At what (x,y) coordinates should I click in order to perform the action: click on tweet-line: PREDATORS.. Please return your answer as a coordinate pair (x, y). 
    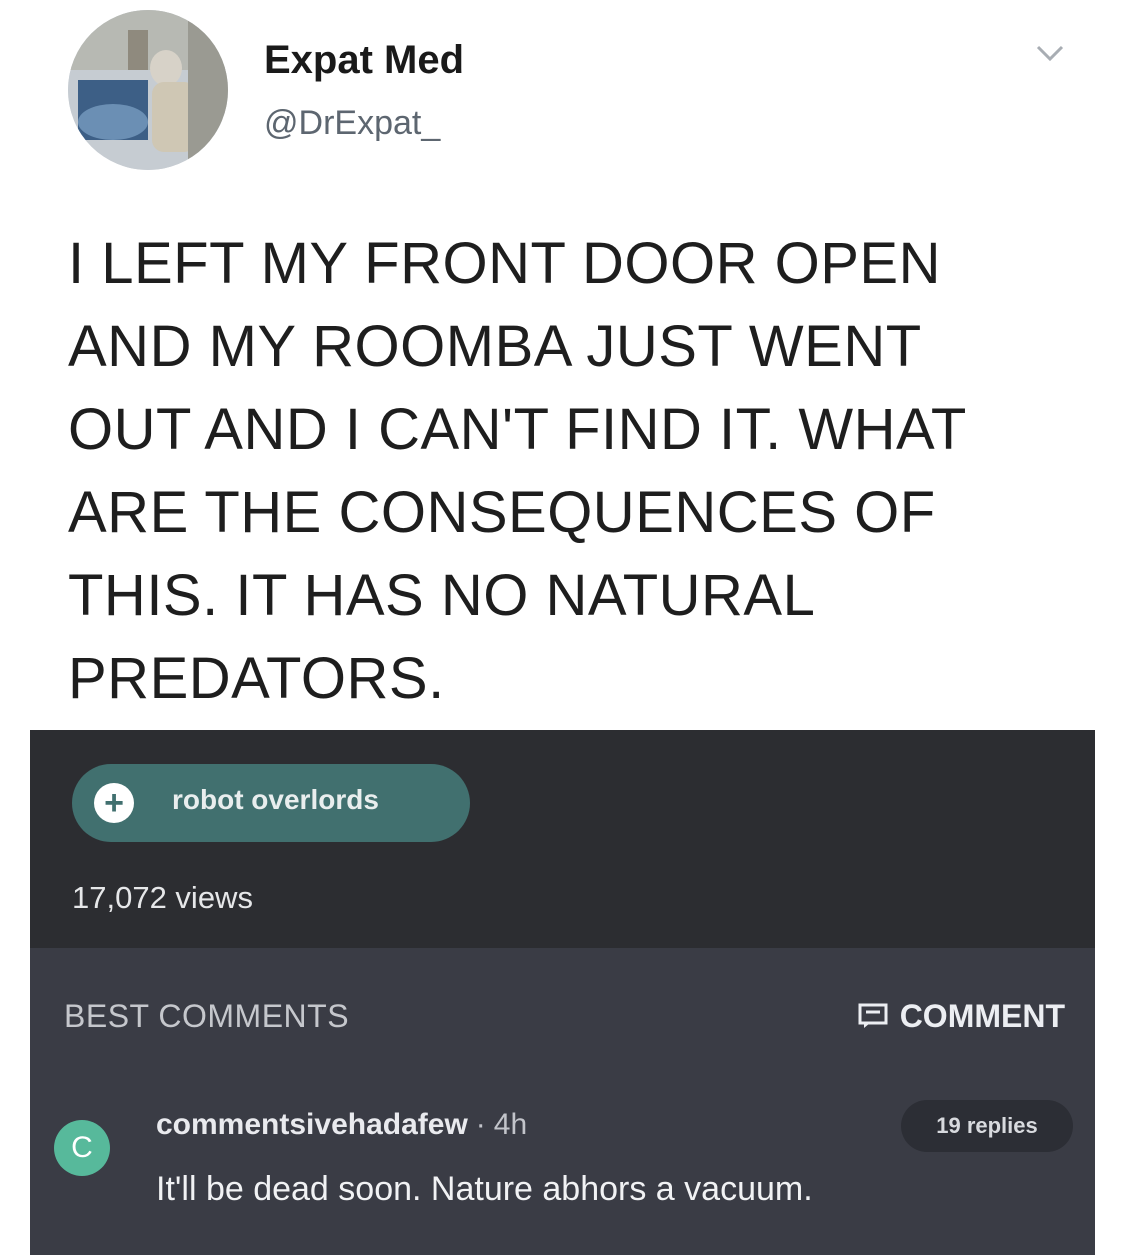
    Looking at the image, I should click on (256, 678).